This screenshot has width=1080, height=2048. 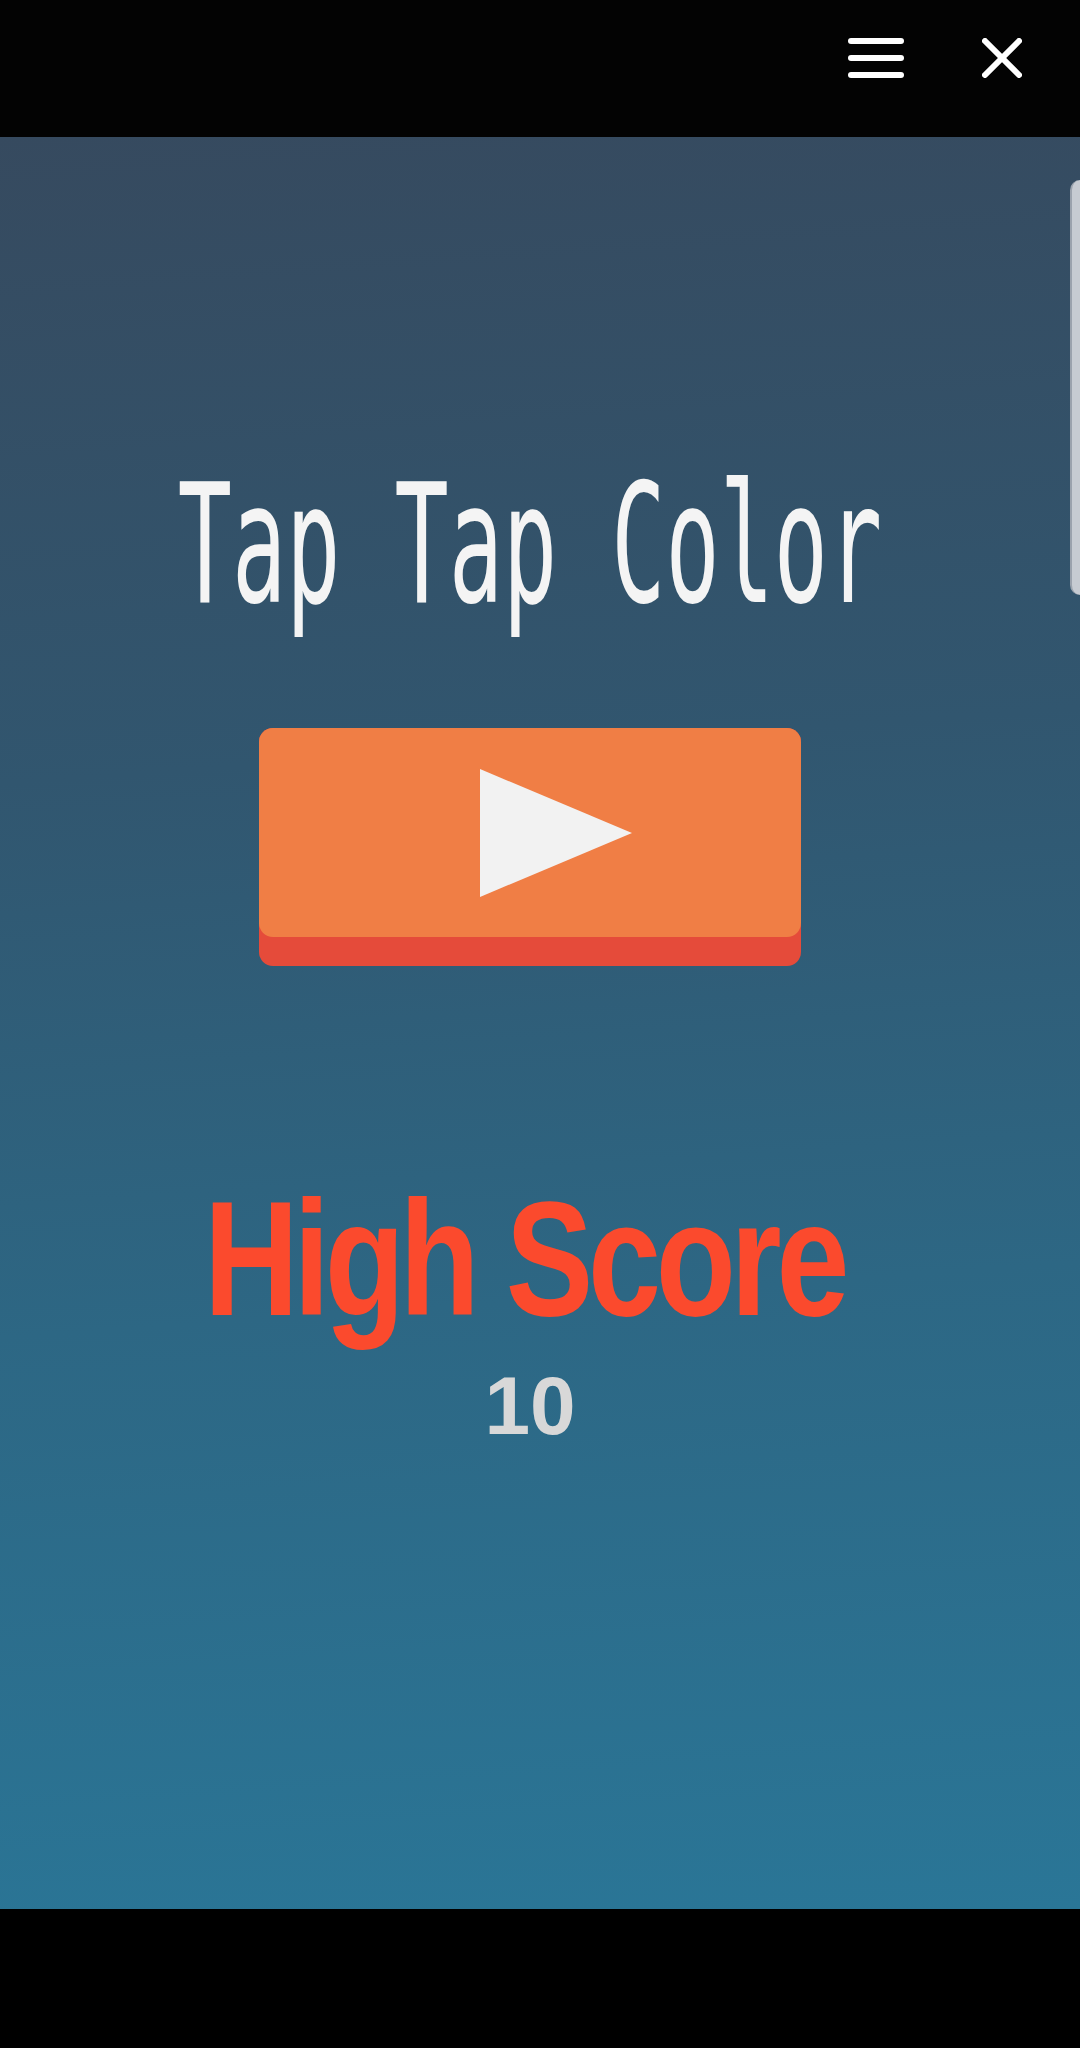 What do you see at coordinates (1002, 58) in the screenshot?
I see `close-icon` at bounding box center [1002, 58].